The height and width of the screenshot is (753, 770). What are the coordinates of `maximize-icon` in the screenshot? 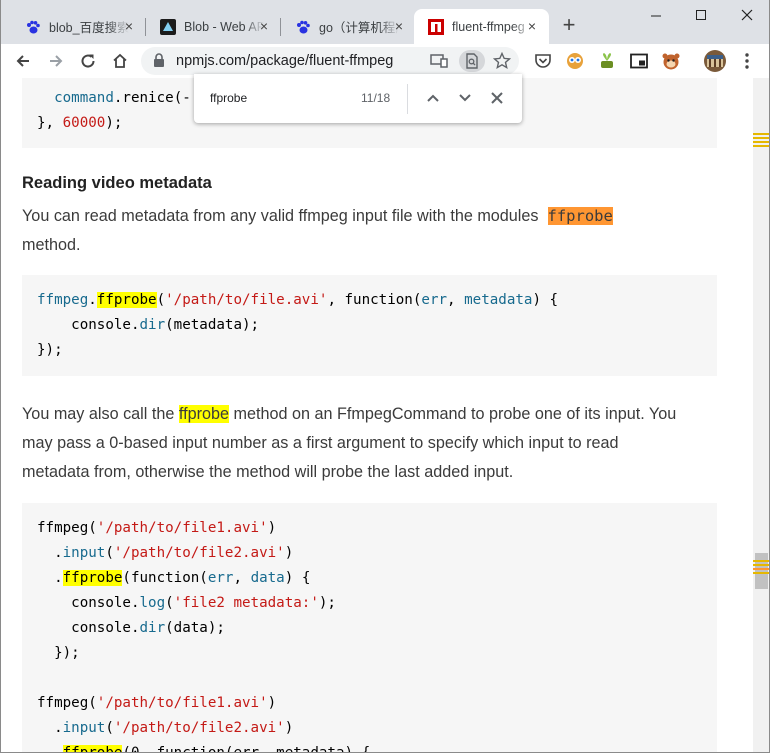 It's located at (701, 16).